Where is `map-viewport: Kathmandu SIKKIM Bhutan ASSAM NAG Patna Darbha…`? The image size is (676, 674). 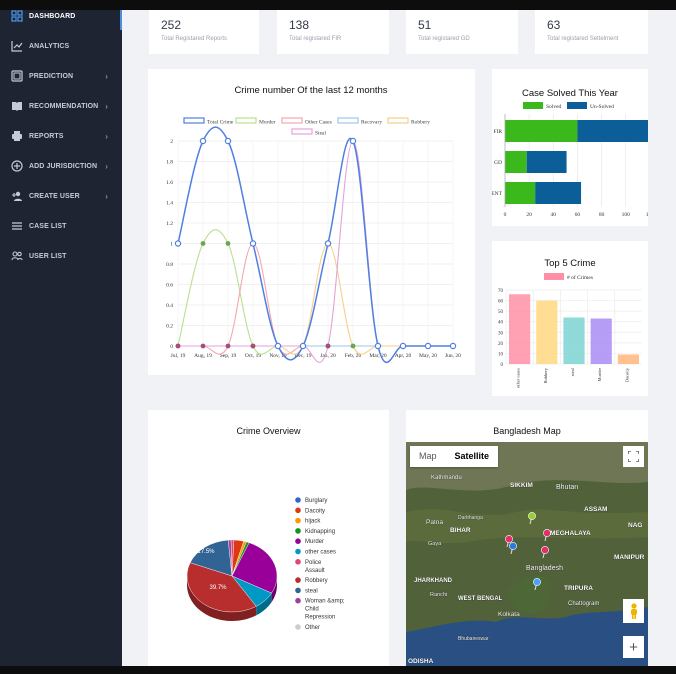 map-viewport: Kathmandu SIKKIM Bhutan ASSAM NAG Patna Darbha… is located at coordinates (527, 554).